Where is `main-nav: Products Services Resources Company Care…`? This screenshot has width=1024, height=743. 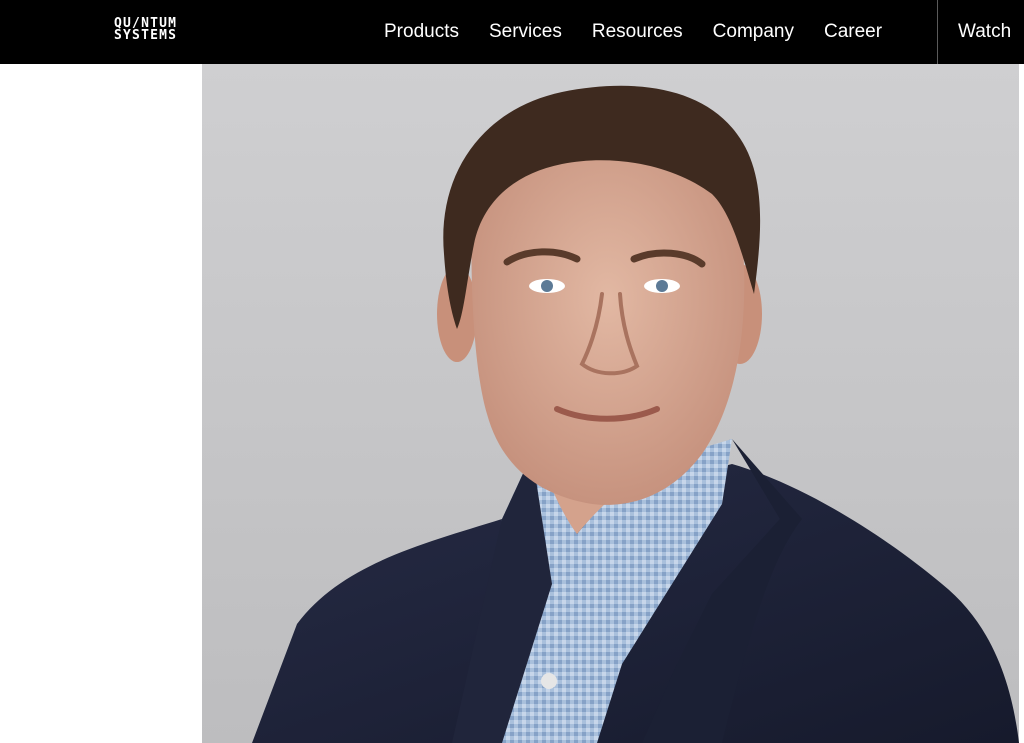
main-nav: Products Services Resources Company Care… is located at coordinates (648, 32).